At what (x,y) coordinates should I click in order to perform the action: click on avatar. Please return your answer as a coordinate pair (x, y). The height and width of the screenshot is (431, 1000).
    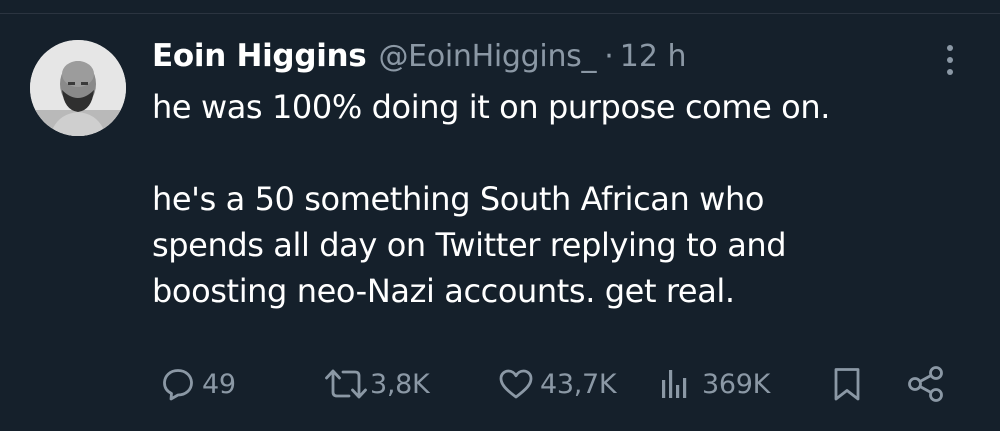
    Looking at the image, I should click on (78, 88).